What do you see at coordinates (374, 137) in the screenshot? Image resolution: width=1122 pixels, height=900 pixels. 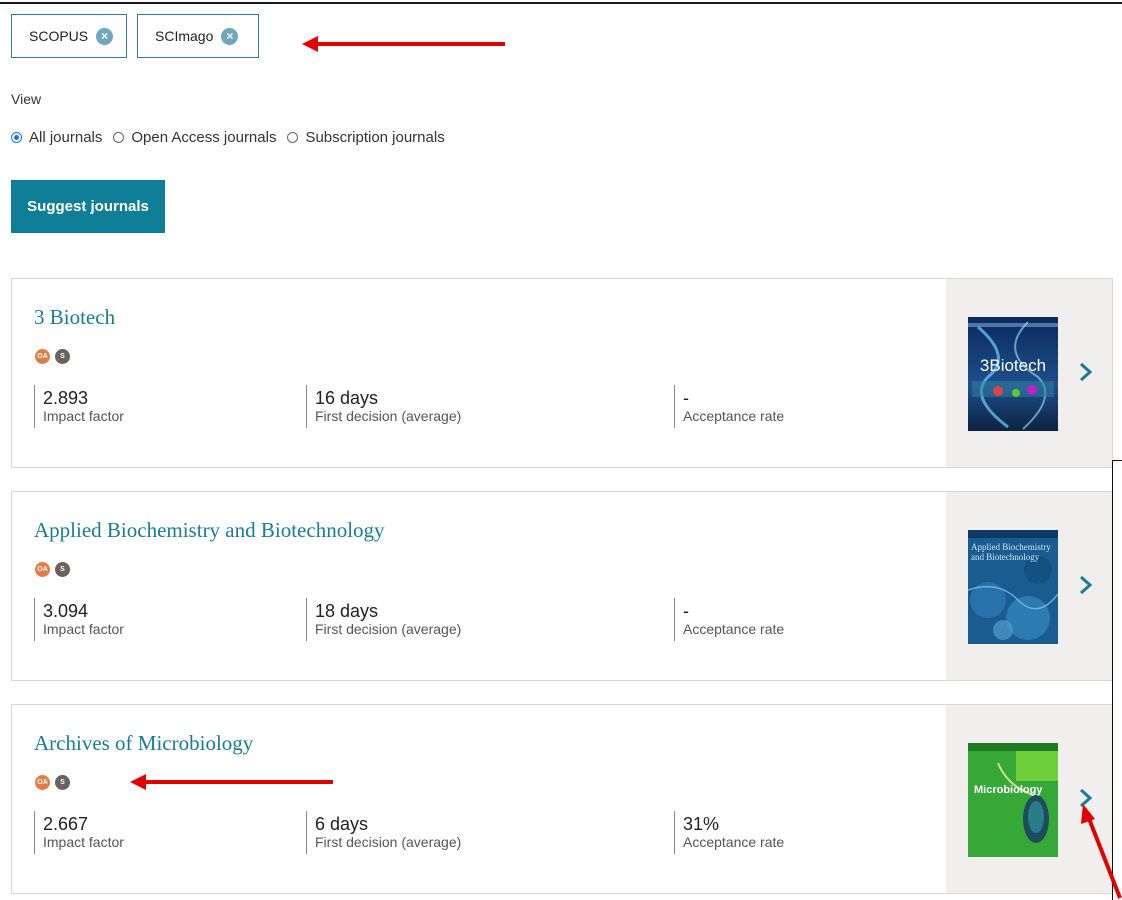 I see `radio-label-subscription-journals: Subscription journals` at bounding box center [374, 137].